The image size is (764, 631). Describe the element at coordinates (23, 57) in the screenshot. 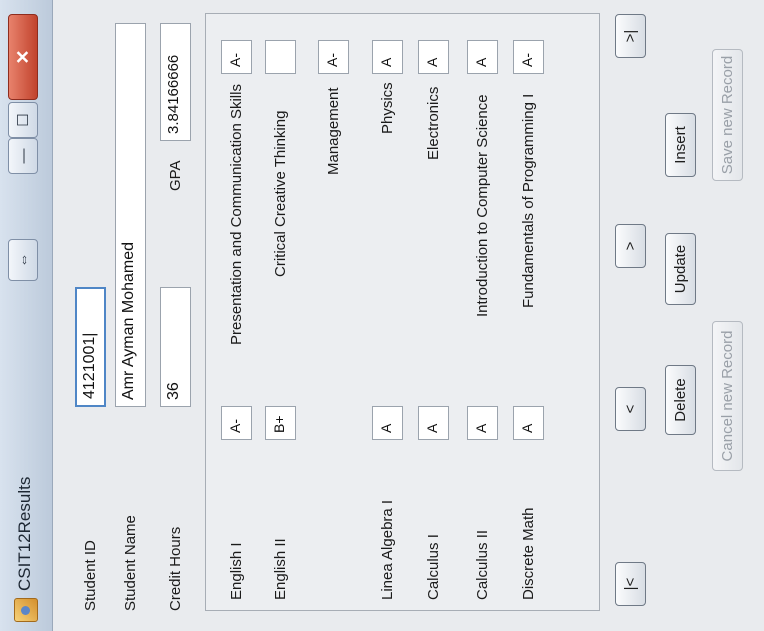

I see `close-button: ✕` at that location.